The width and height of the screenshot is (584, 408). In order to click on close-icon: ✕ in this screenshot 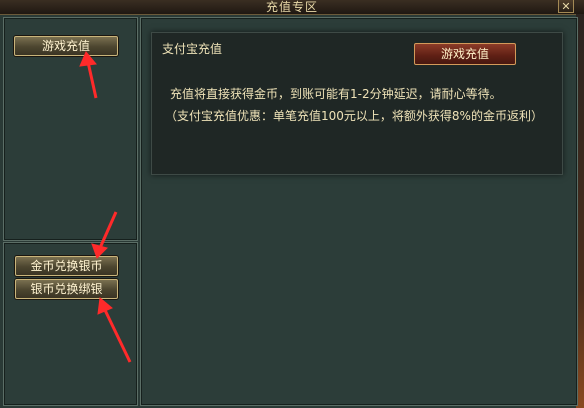, I will do `click(566, 6)`.